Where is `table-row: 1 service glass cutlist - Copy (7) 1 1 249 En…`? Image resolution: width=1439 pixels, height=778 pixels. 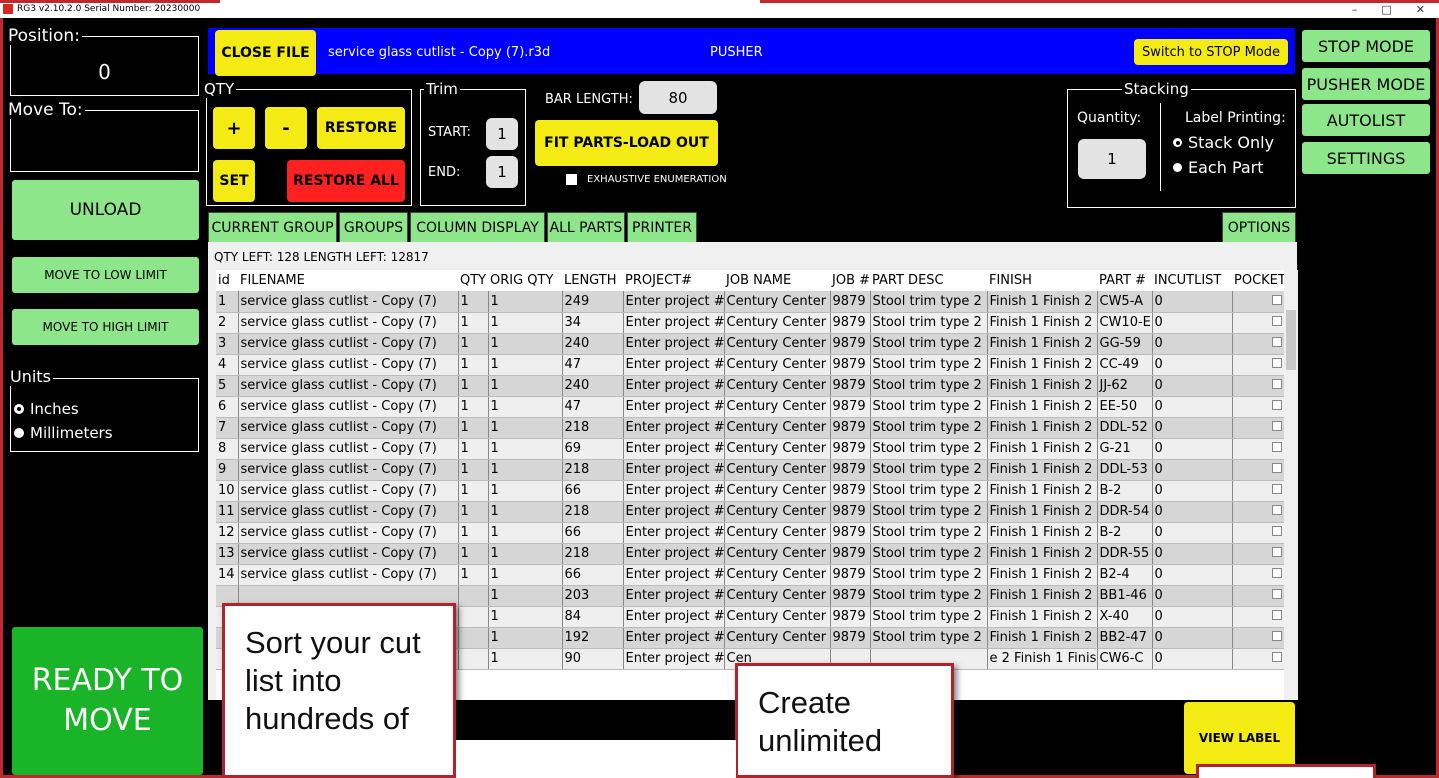
table-row: 1 service glass cutlist - Copy (7) 1 1 249 En… is located at coordinates (750, 302).